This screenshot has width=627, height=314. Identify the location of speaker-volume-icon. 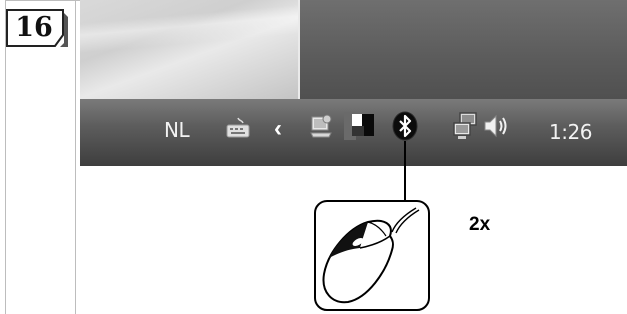
(496, 126).